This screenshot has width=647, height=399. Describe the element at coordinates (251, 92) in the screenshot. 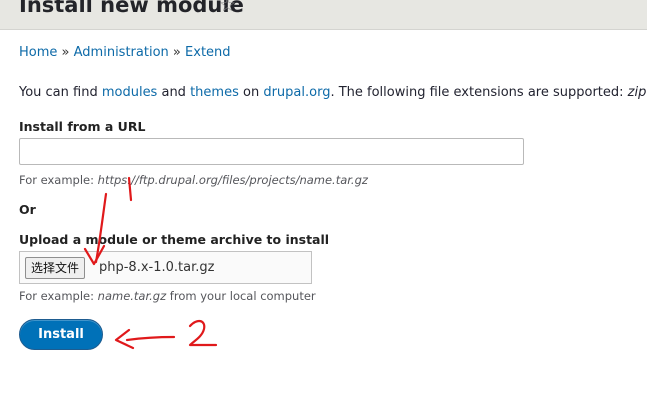

I see `intro-text-part: on` at that location.